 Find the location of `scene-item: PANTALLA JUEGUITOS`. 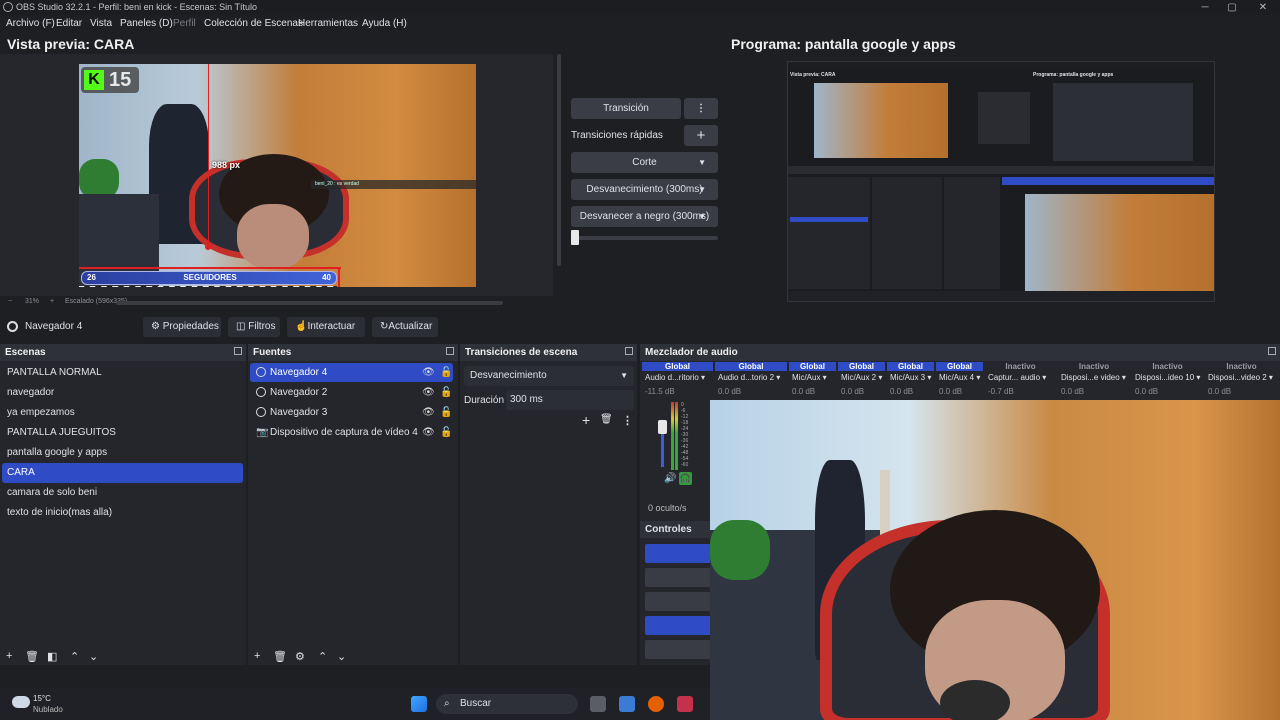

scene-item: PANTALLA JUEGUITOS is located at coordinates (122, 433).